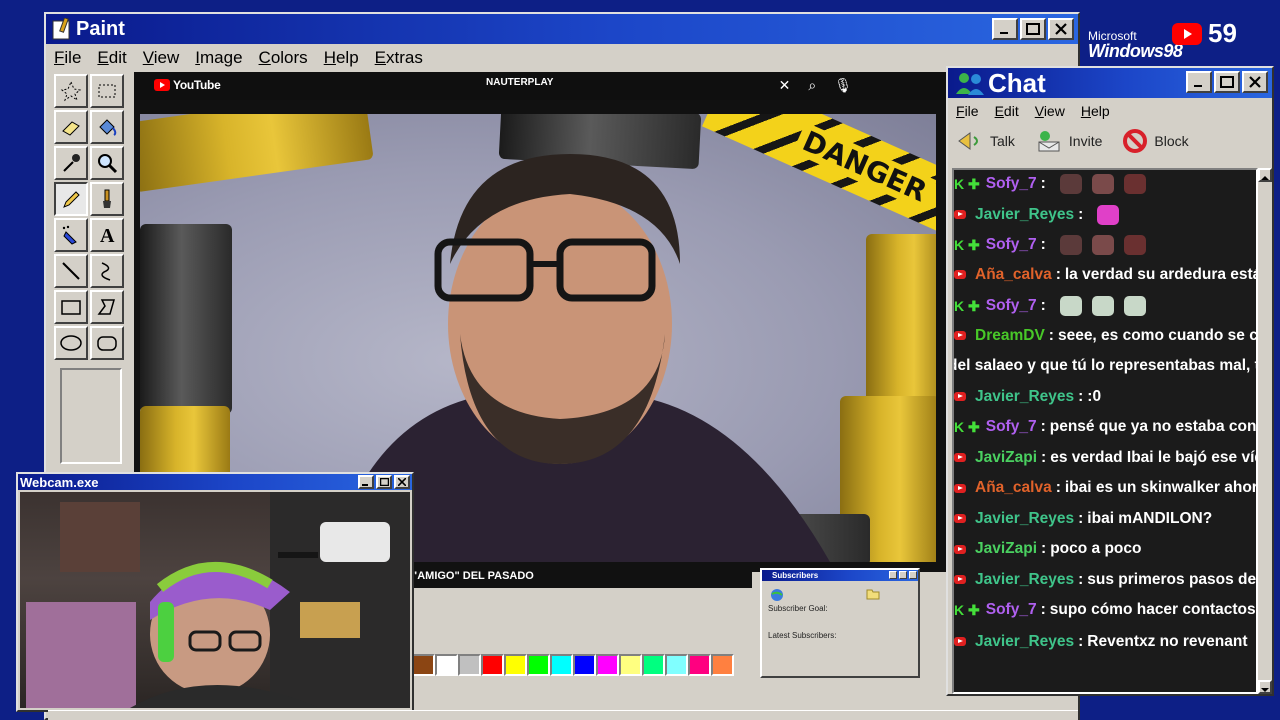 The height and width of the screenshot is (720, 1280). Describe the element at coordinates (562, 29) in the screenshot. I see `paint-titlebar: Paint` at that location.